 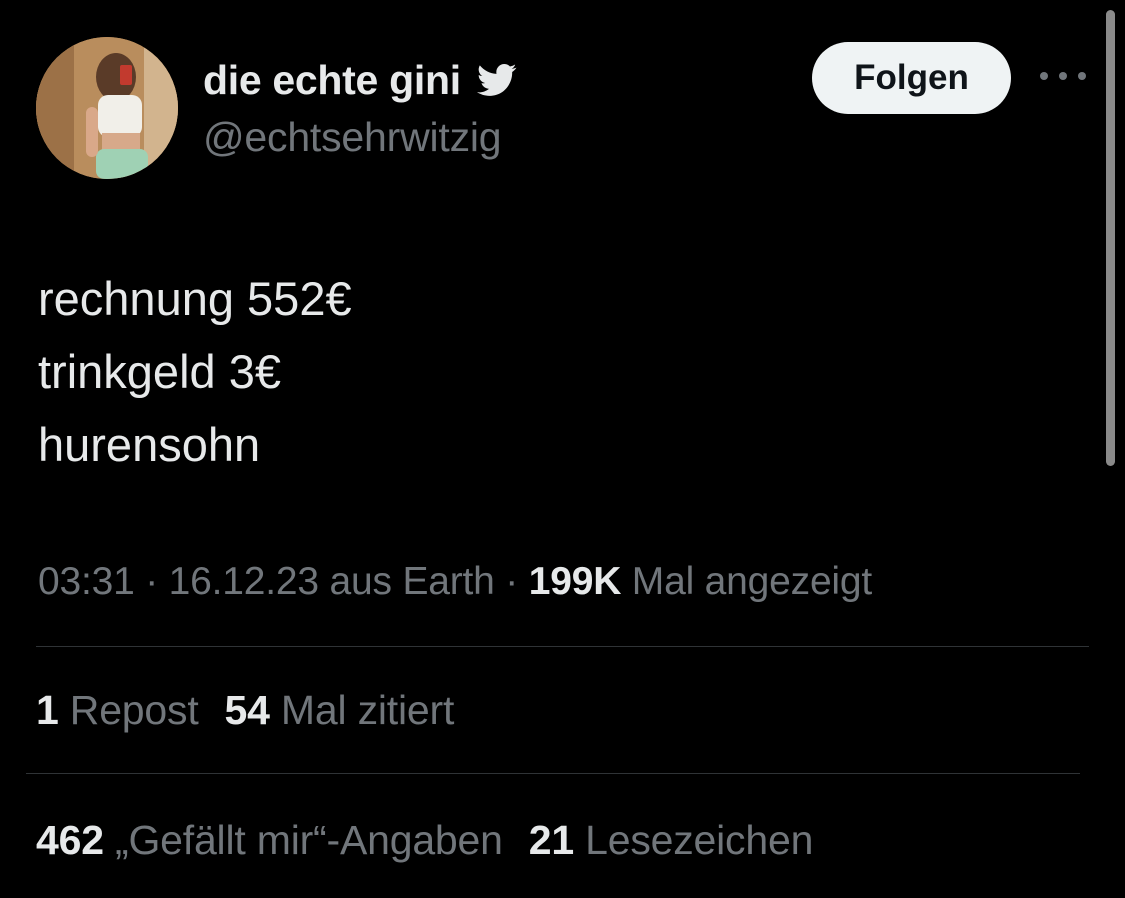 I want to click on avatar-photo, so click(x=107, y=108).